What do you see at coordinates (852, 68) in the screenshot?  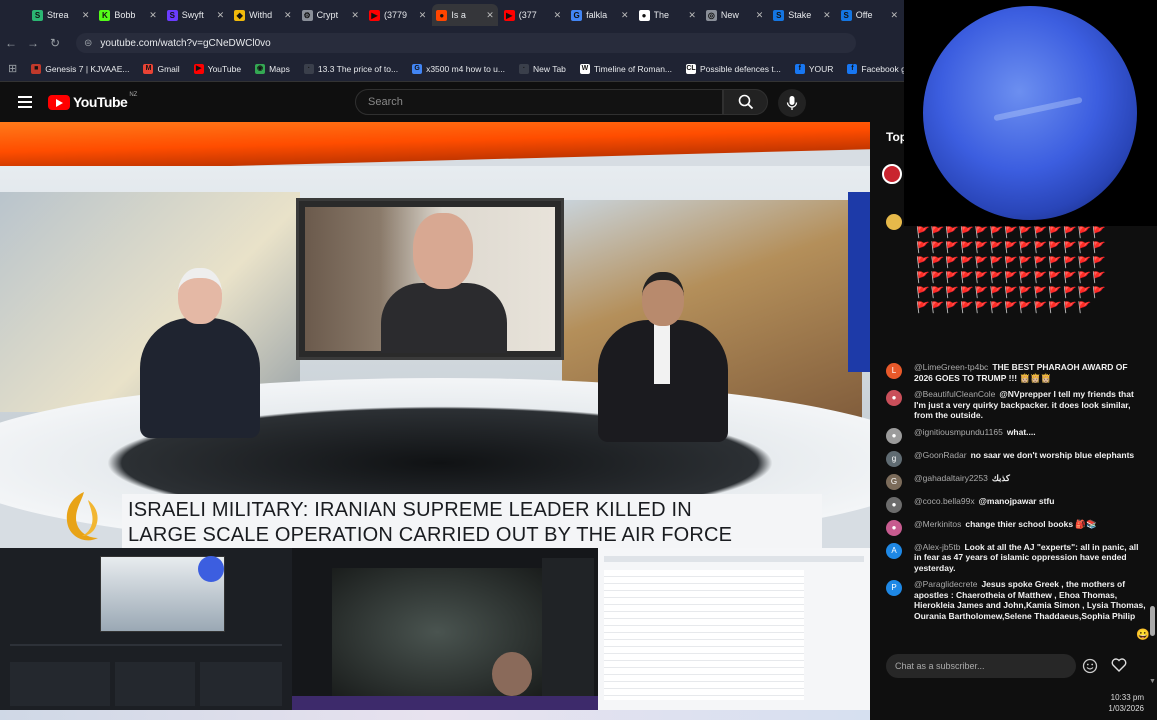 I see `bookmark-favicon-icon: f` at bounding box center [852, 68].